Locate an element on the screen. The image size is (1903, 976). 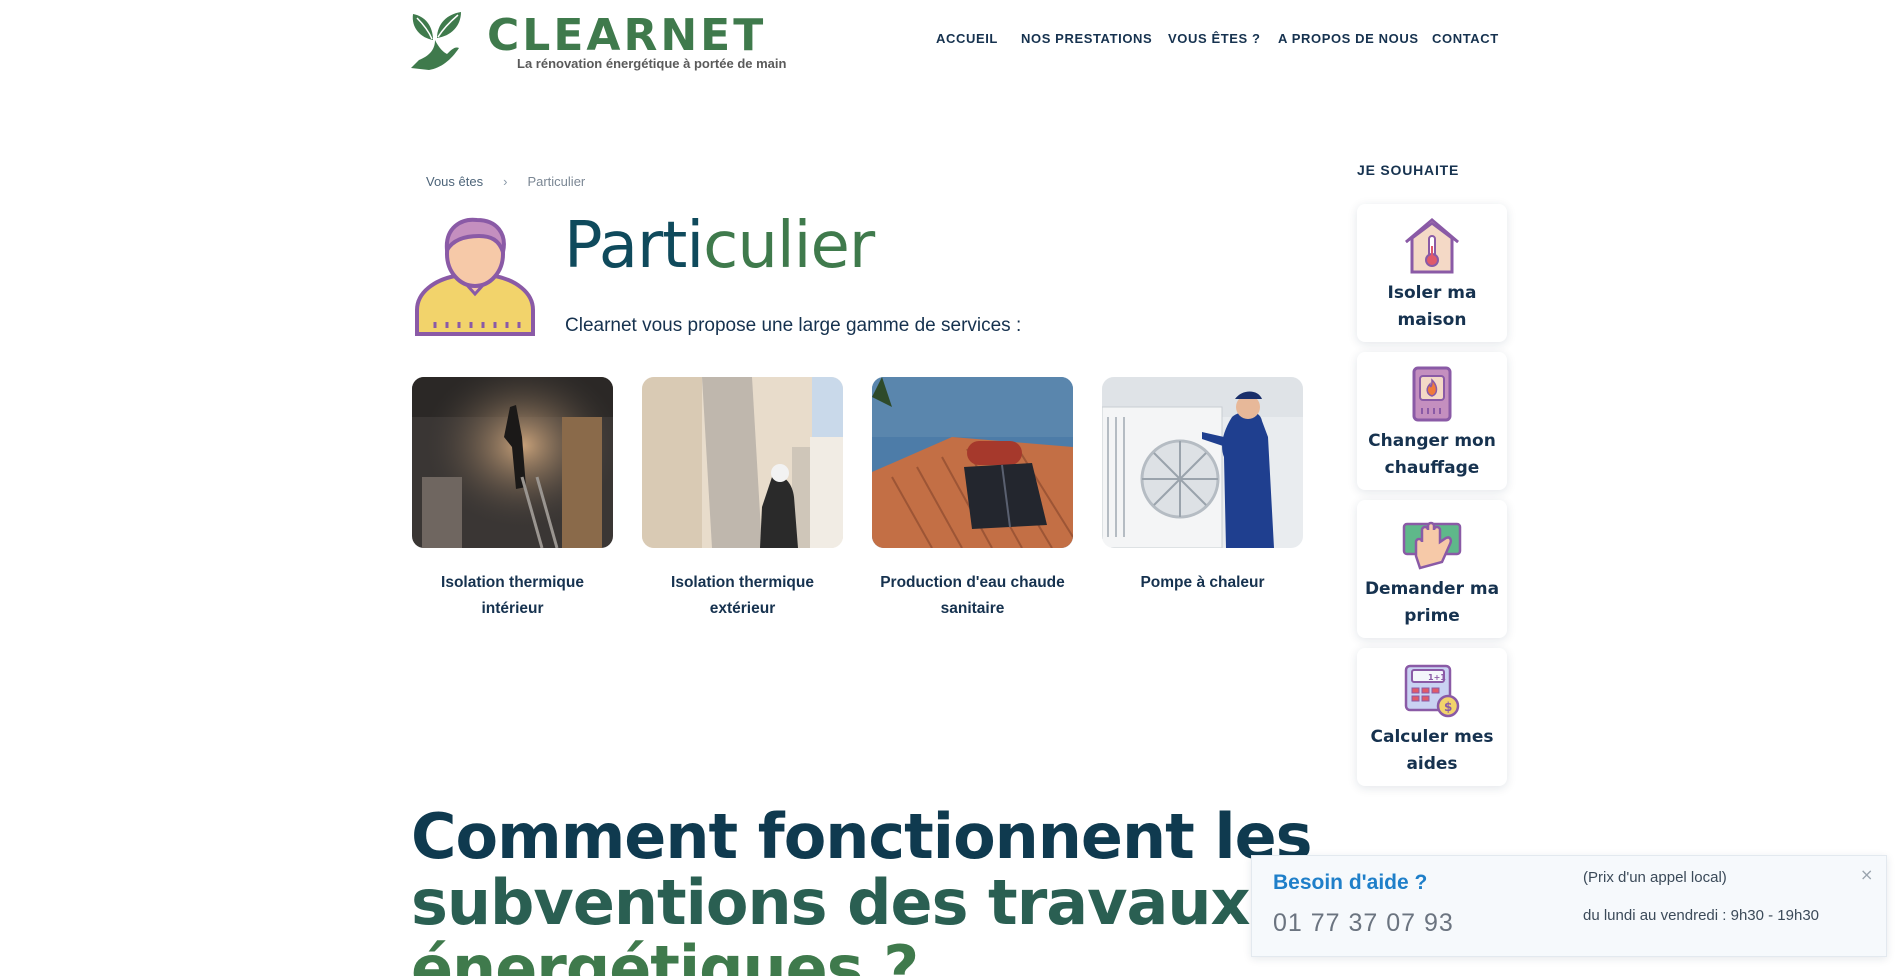
page-title-part1: Parti is located at coordinates (634, 246).